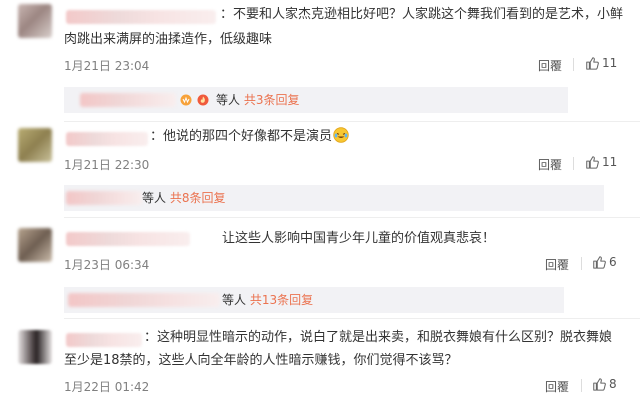 The image size is (640, 407). I want to click on comment-text-line: 至少是18禁的，这些人向全年龄的人性暗示赚钱，你们觉得不该骂？, so click(261, 360).